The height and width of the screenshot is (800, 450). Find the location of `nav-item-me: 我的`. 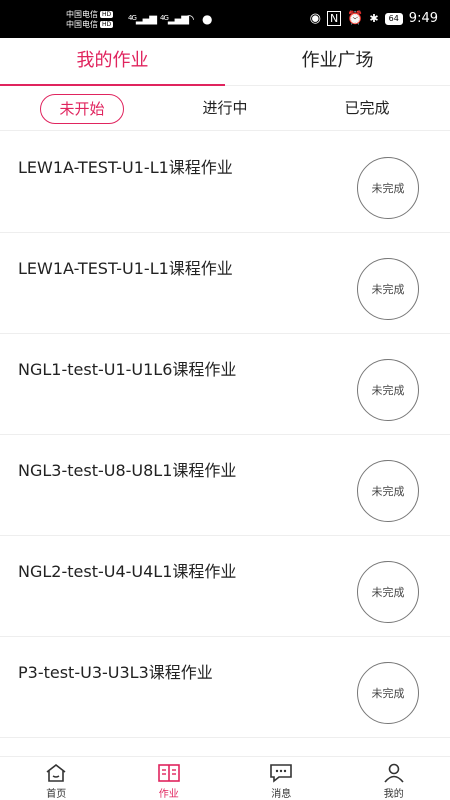

nav-item-me: 我的 is located at coordinates (394, 778).